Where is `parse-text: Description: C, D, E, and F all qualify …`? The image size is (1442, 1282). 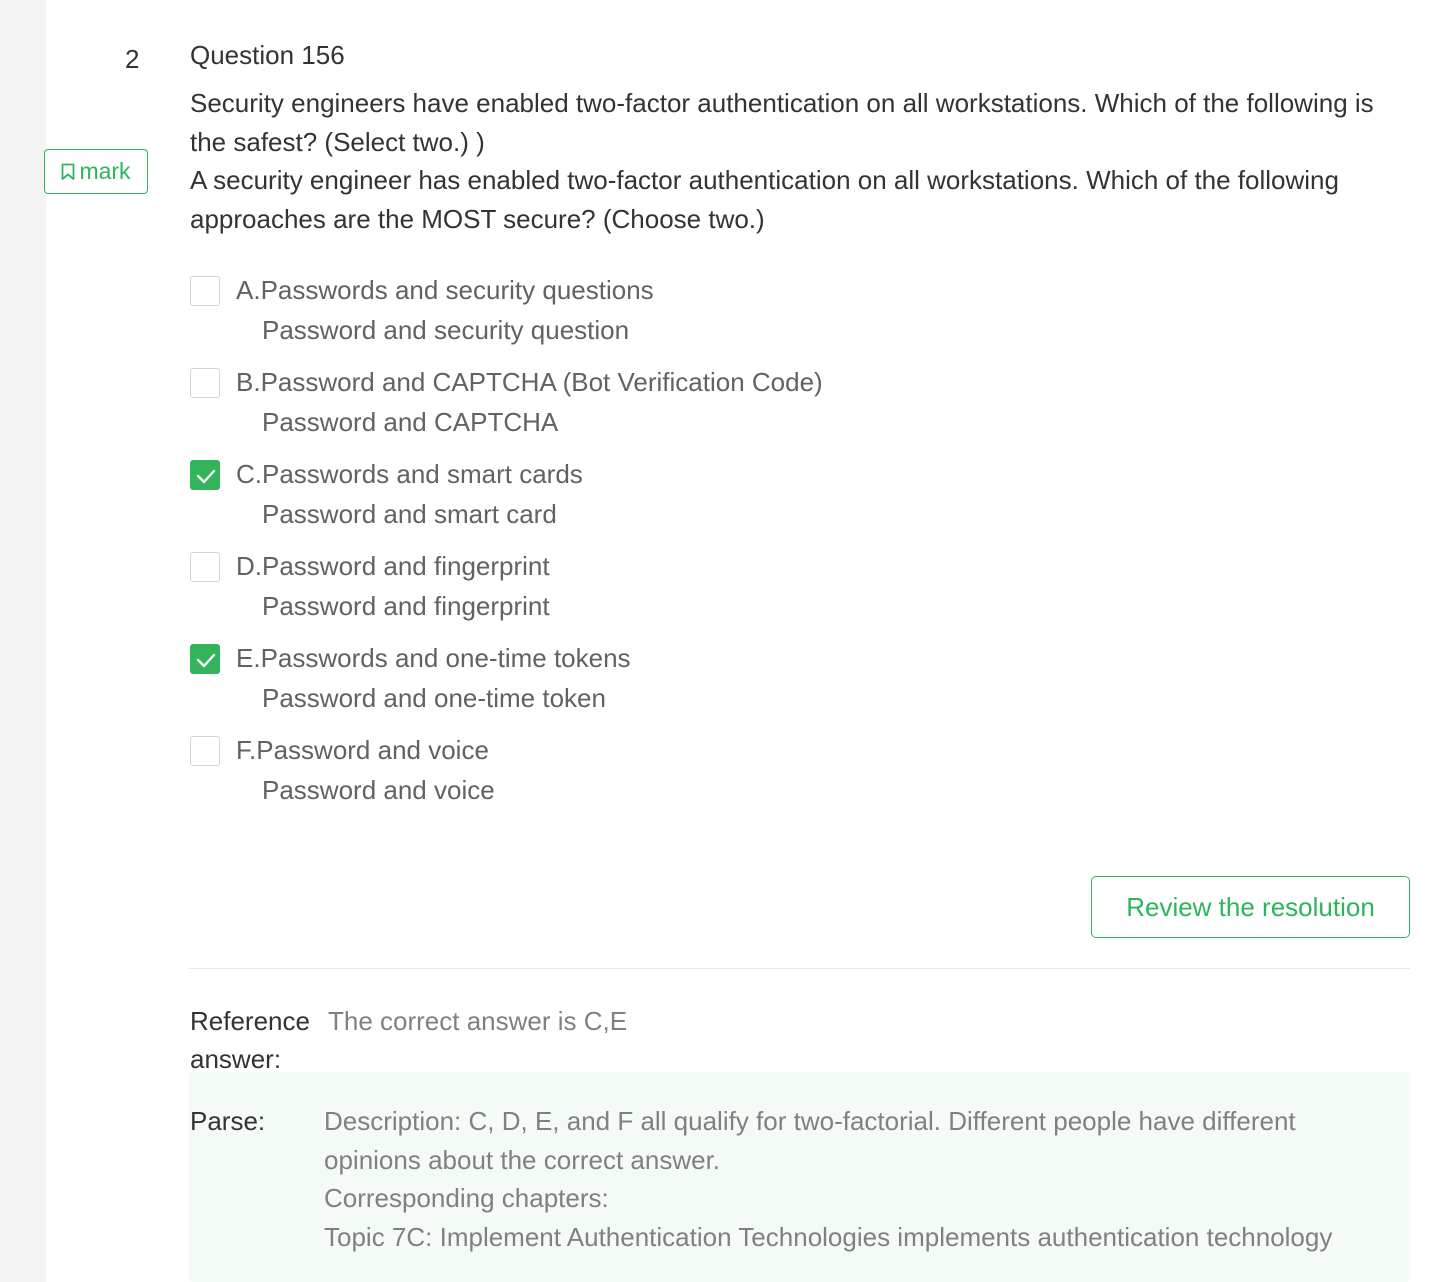
parse-text: Description: C, D, E, and F all qualify … is located at coordinates (859, 1179).